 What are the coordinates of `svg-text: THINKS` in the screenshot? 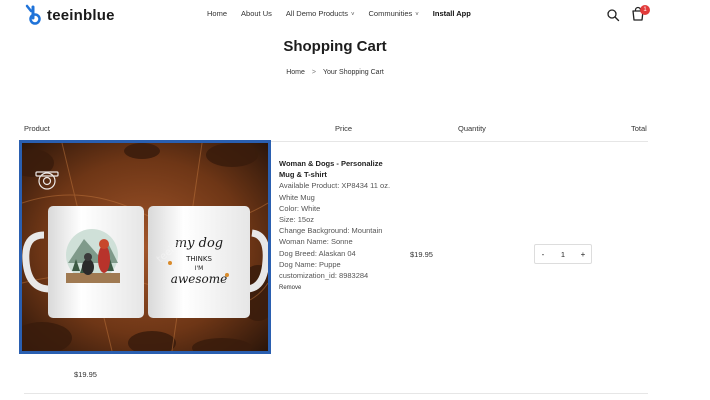 It's located at (198, 259).